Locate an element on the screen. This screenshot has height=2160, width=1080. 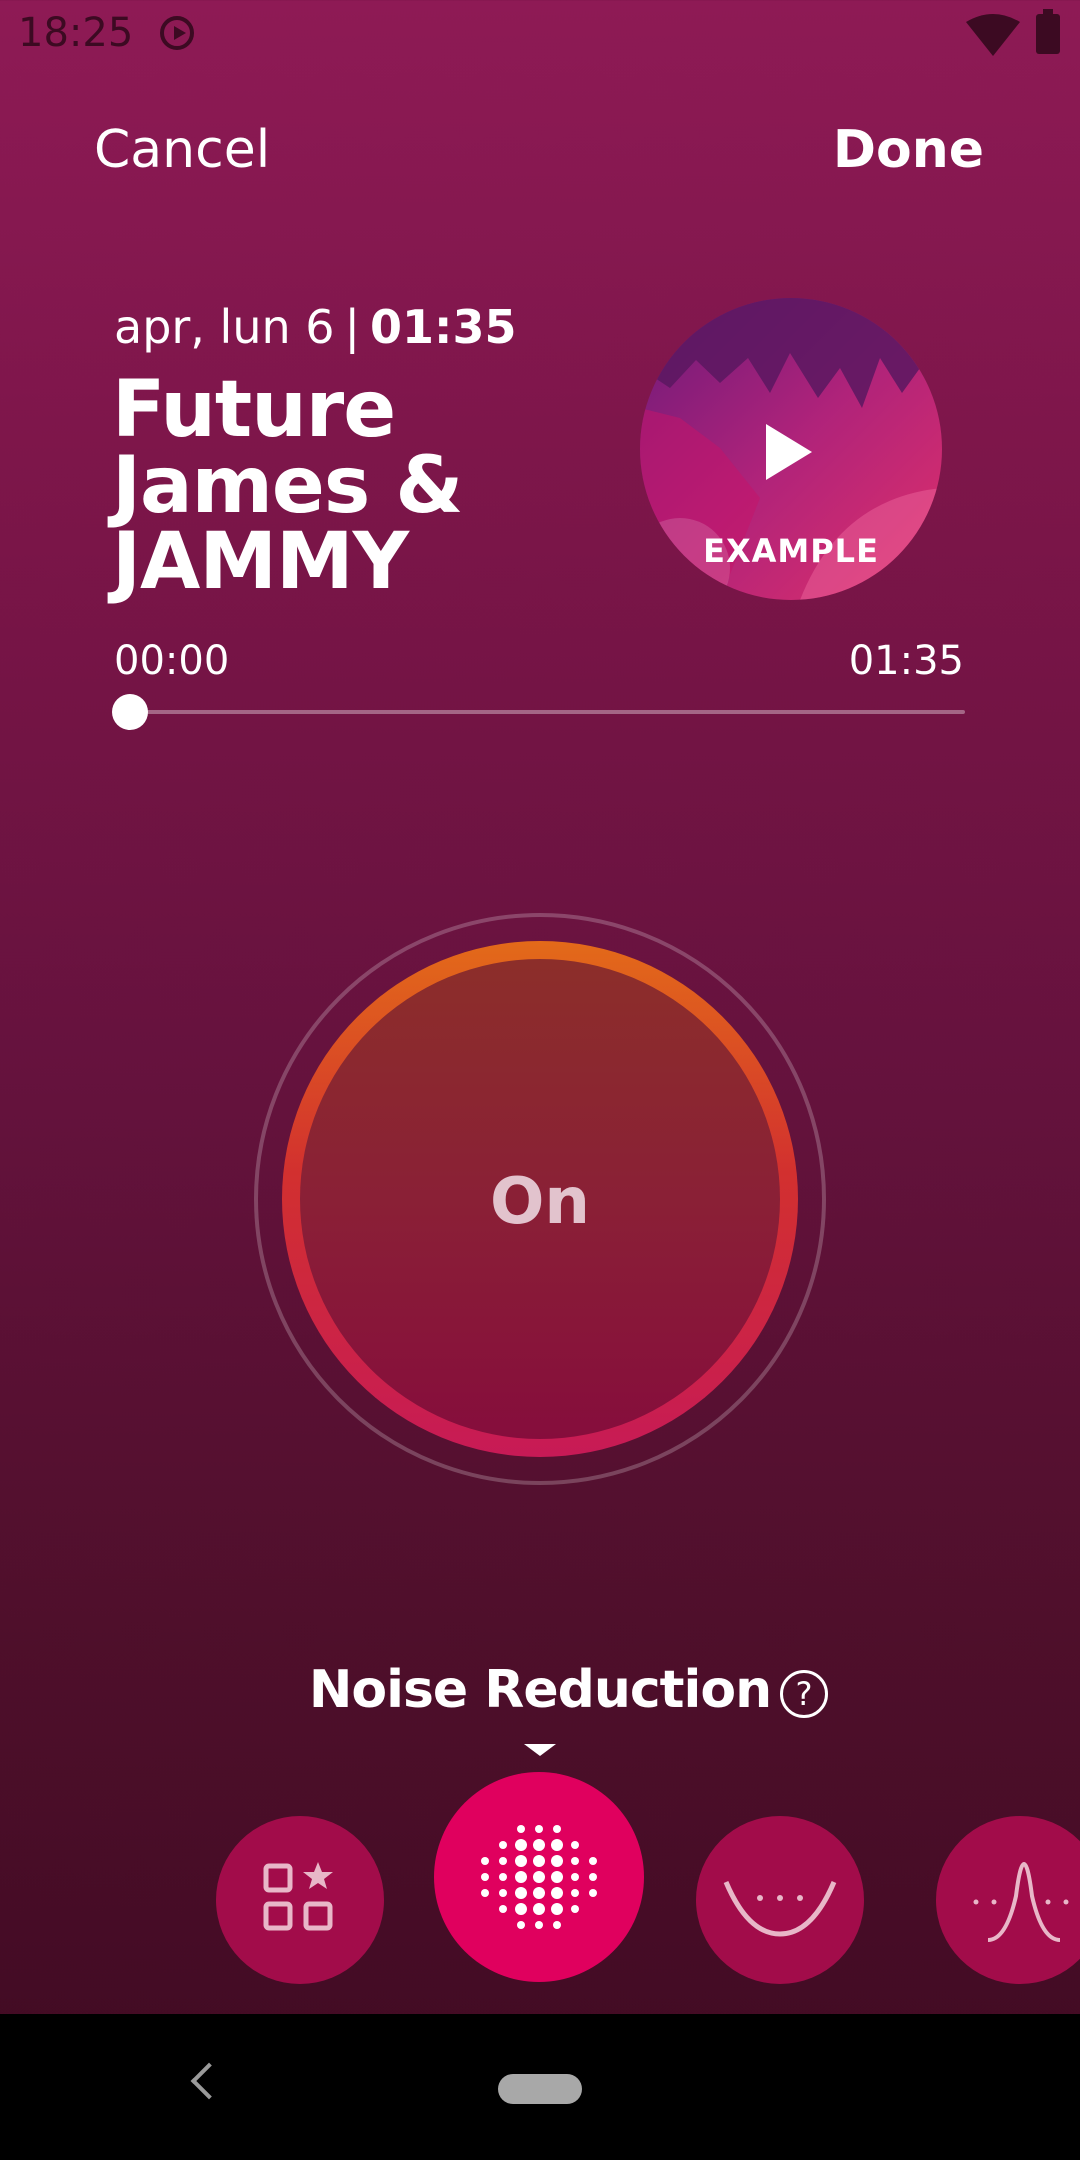
presets-button is located at coordinates (300, 1900).